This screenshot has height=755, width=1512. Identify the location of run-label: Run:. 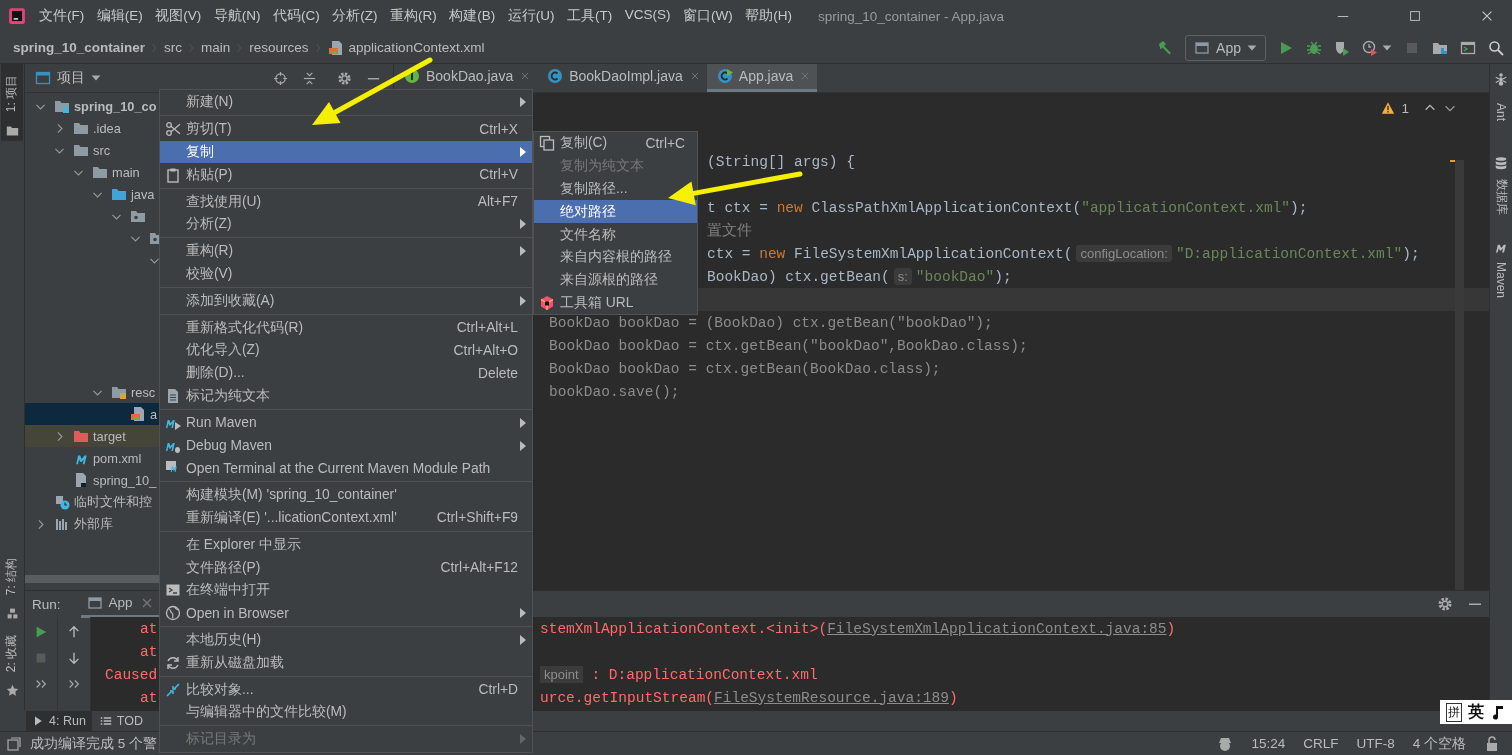
(46, 604).